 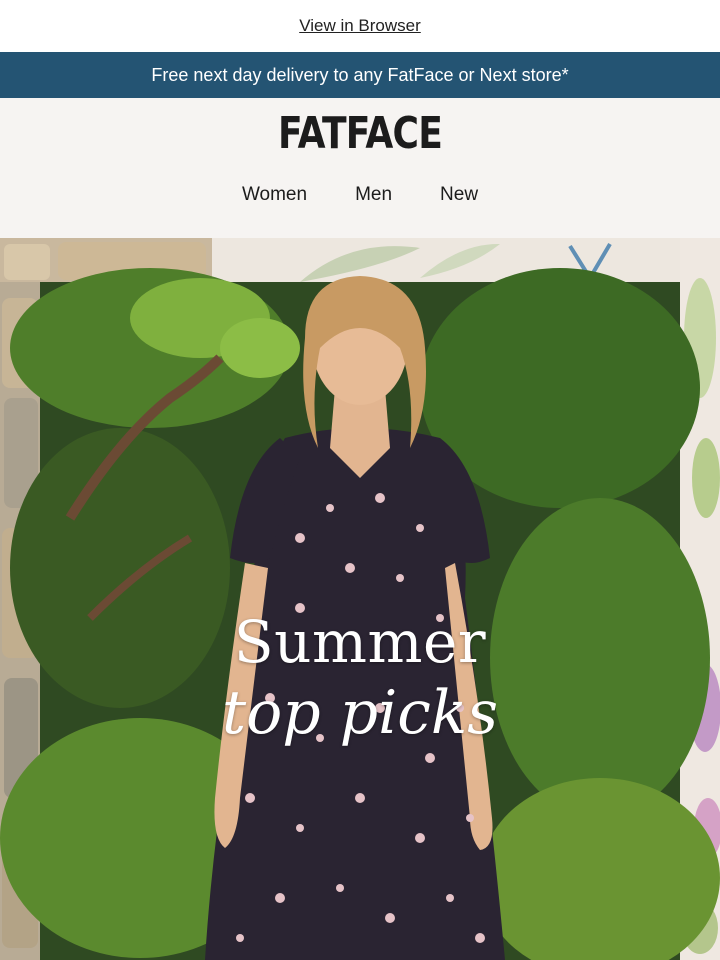 I want to click on hero-headline-line1: Summer, so click(x=360, y=642).